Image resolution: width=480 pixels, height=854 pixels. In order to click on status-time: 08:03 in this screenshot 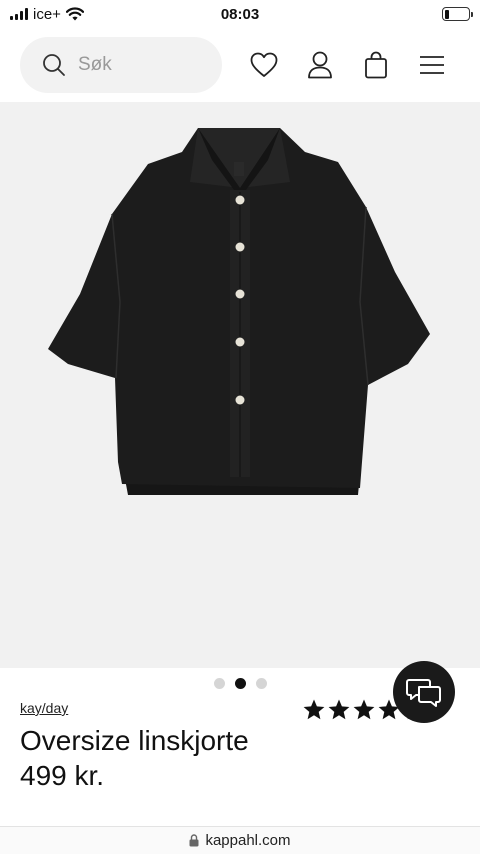, I will do `click(240, 14)`.